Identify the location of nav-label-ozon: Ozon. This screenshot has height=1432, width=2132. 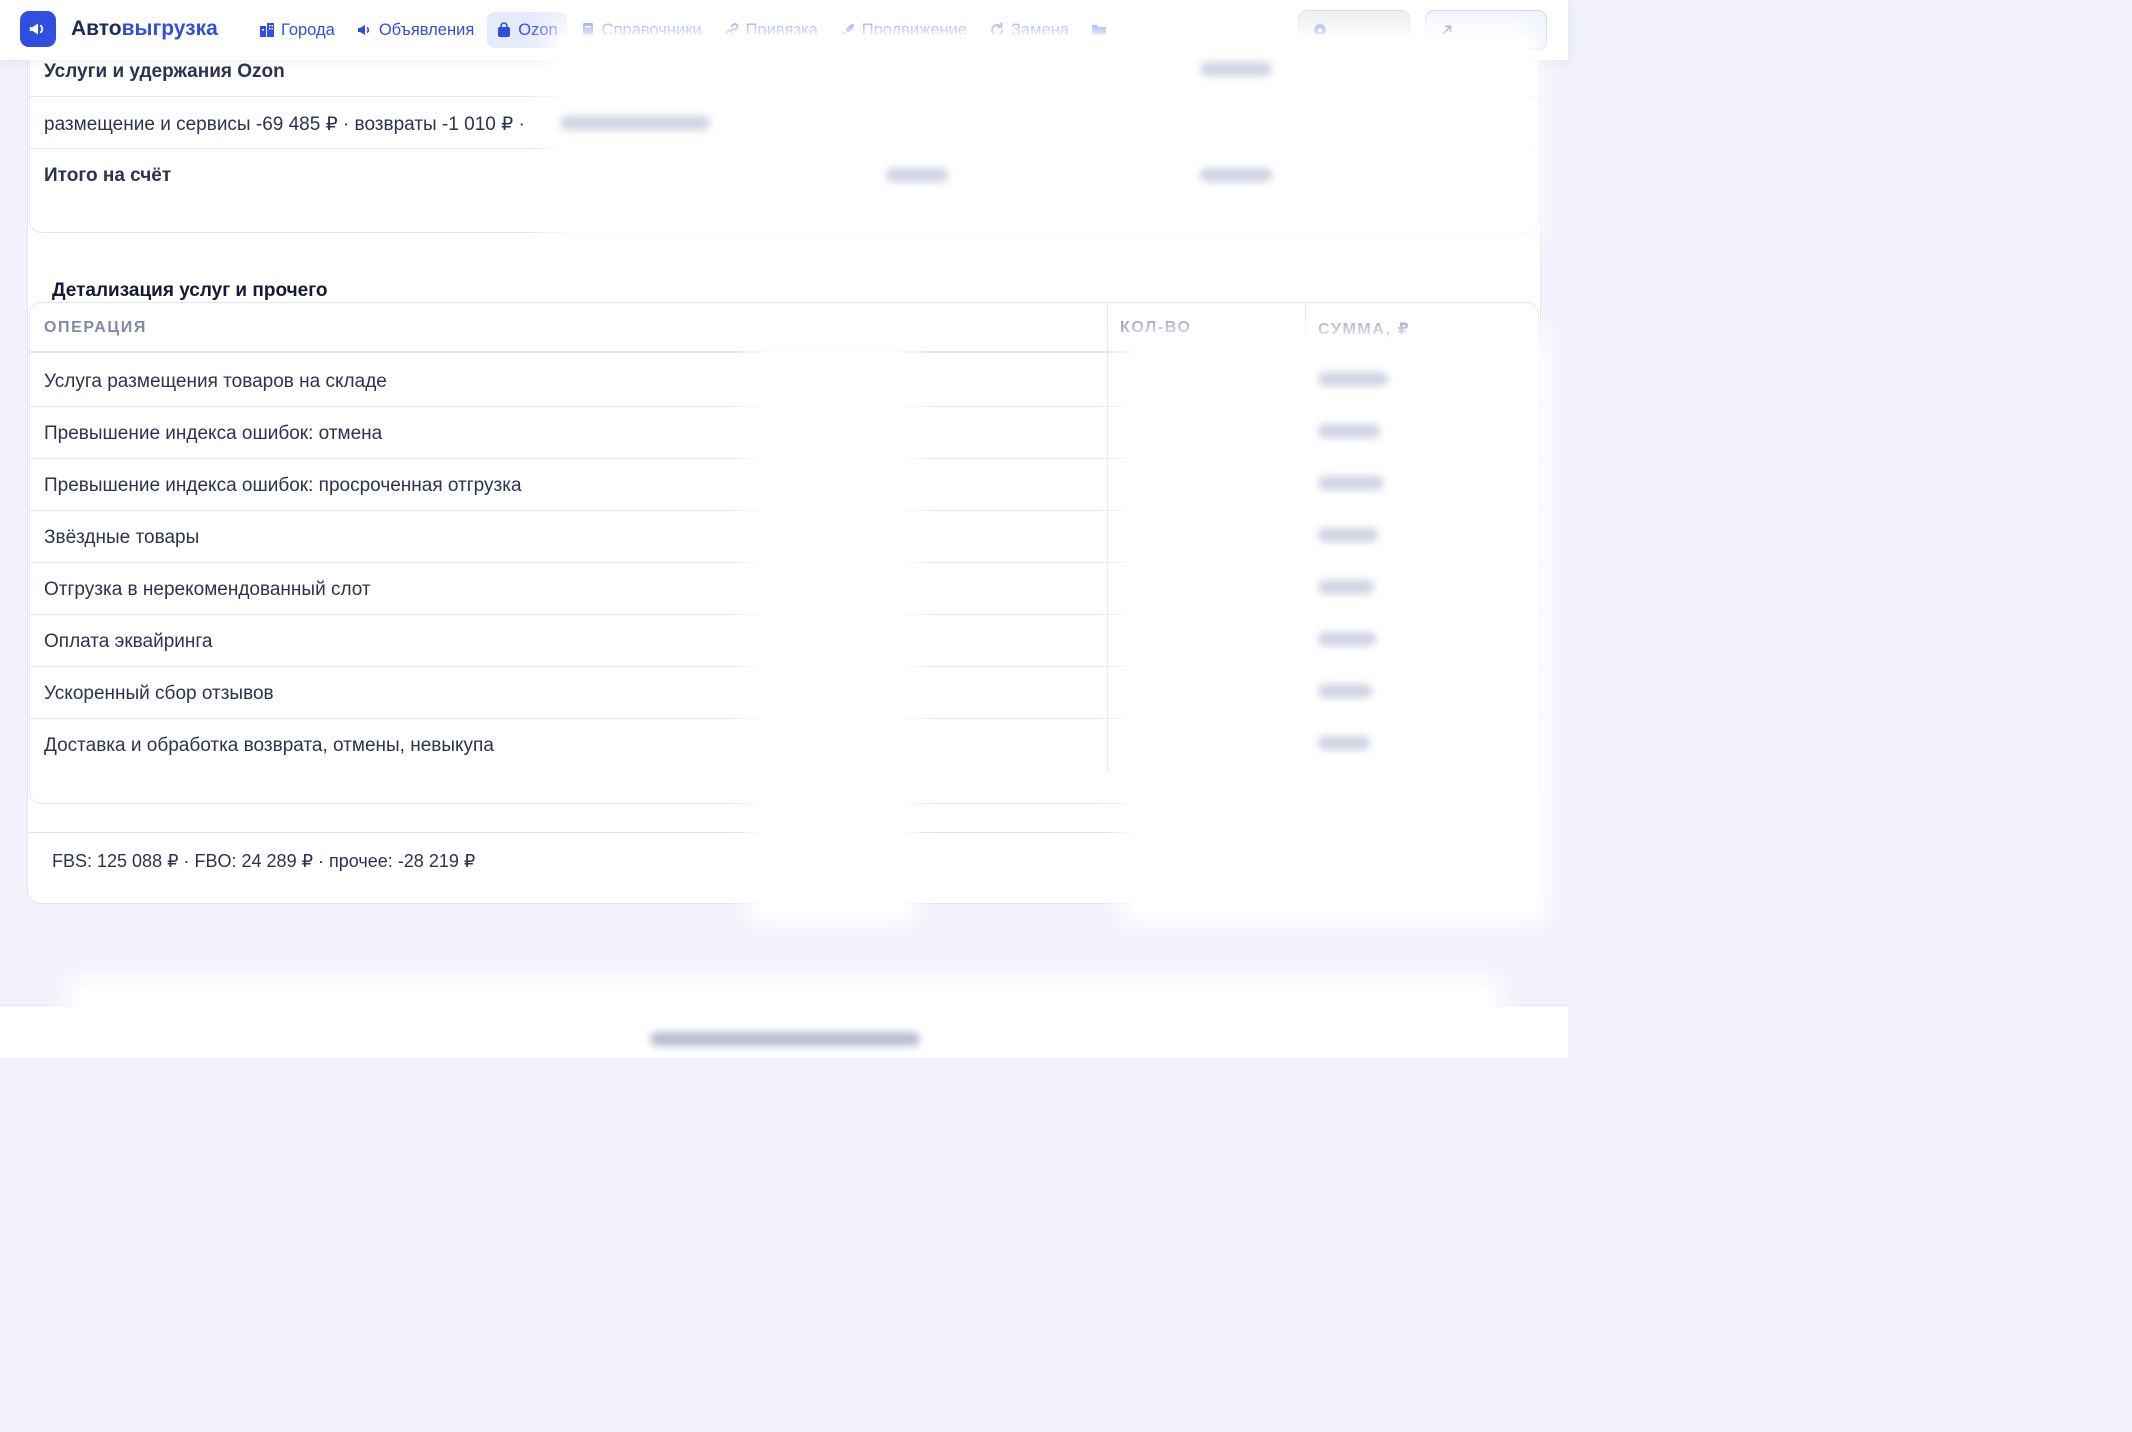
(538, 29).